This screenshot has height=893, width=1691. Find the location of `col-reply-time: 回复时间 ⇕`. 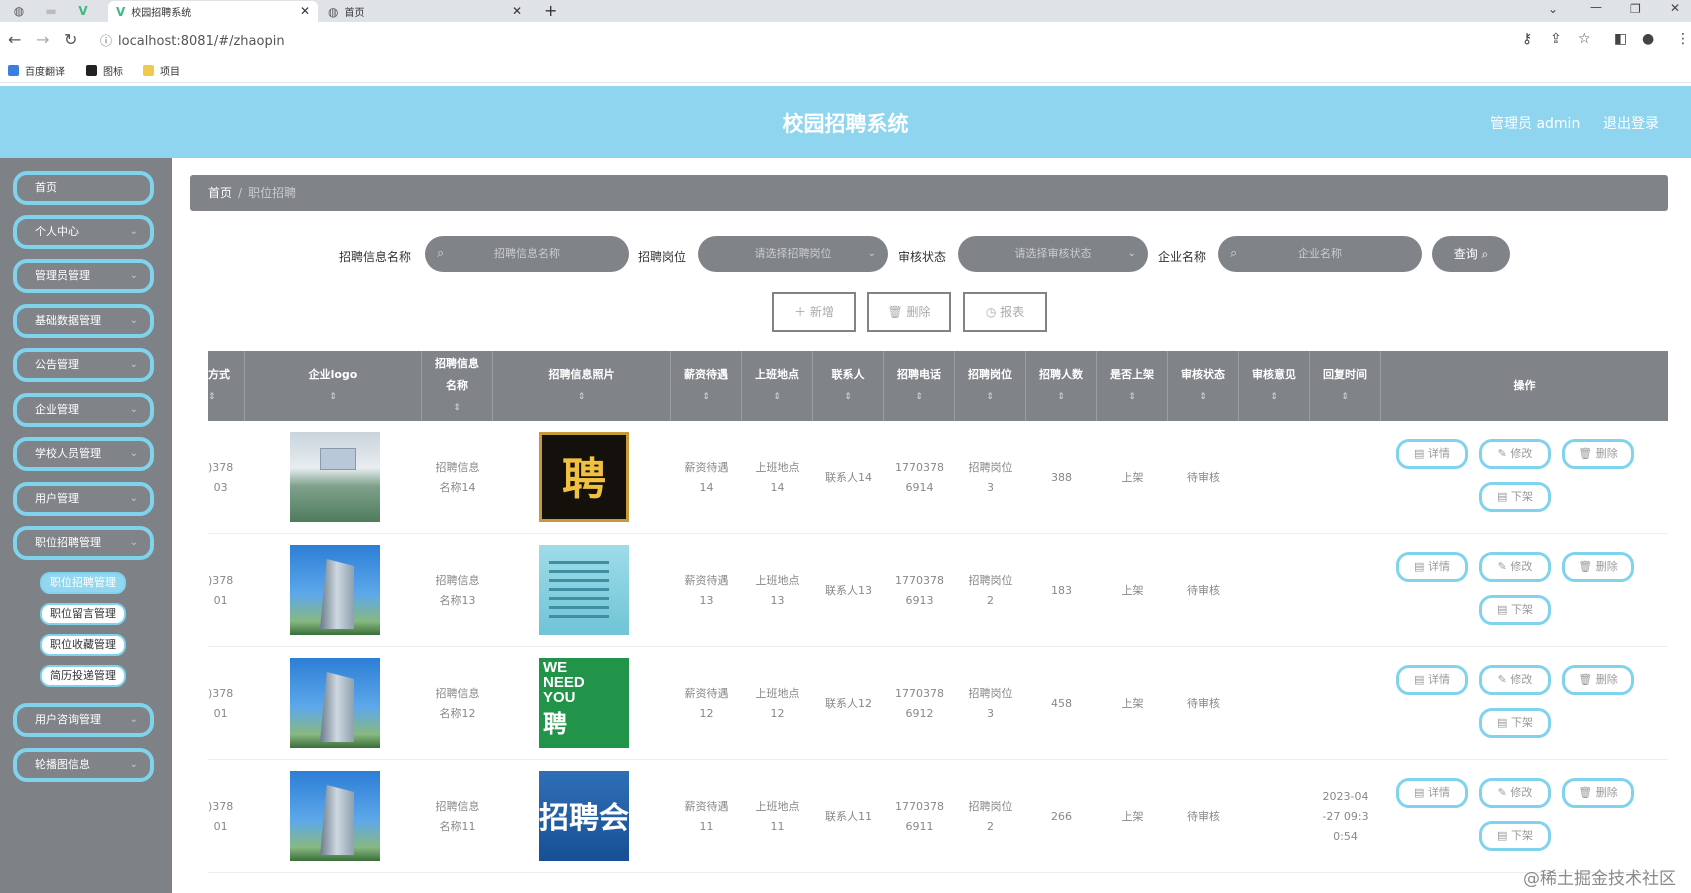

col-reply-time: 回复时间 ⇕ is located at coordinates (1345, 386).